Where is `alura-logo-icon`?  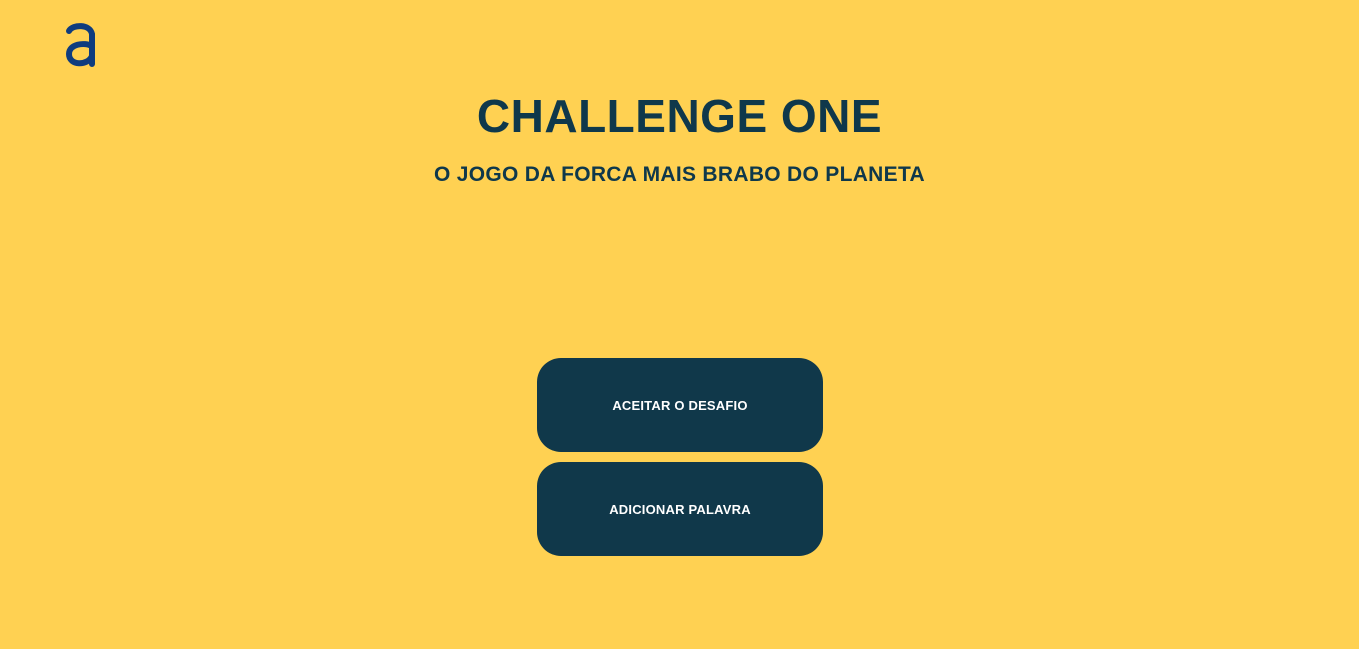
alura-logo-icon is located at coordinates (81, 45).